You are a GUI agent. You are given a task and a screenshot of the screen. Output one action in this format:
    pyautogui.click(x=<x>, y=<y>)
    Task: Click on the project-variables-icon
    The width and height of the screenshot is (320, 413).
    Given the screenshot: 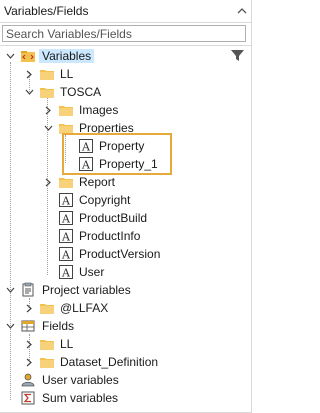 What is the action you would take?
    pyautogui.click(x=28, y=290)
    